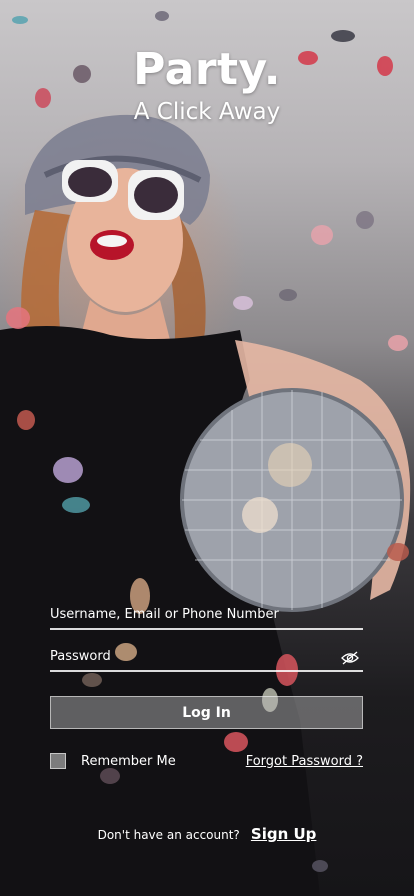  I want to click on eye-off-icon, so click(350, 658).